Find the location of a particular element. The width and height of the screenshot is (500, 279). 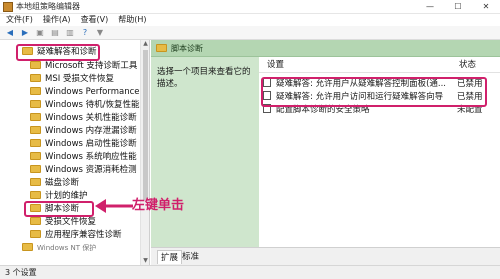

tree-item: MSI 受损文件恢复 is located at coordinates (72, 79).